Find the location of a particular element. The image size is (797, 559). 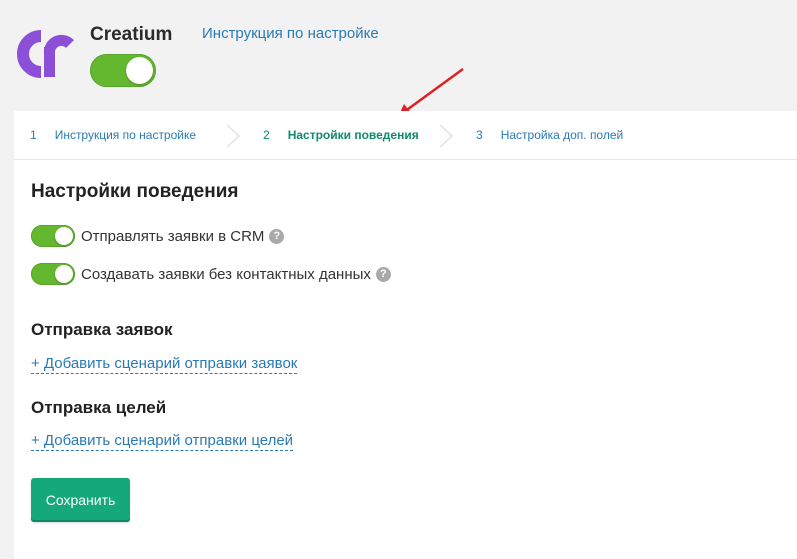

add-lead-scenario-link: + Добавить сценарий отправки заявок is located at coordinates (164, 364).